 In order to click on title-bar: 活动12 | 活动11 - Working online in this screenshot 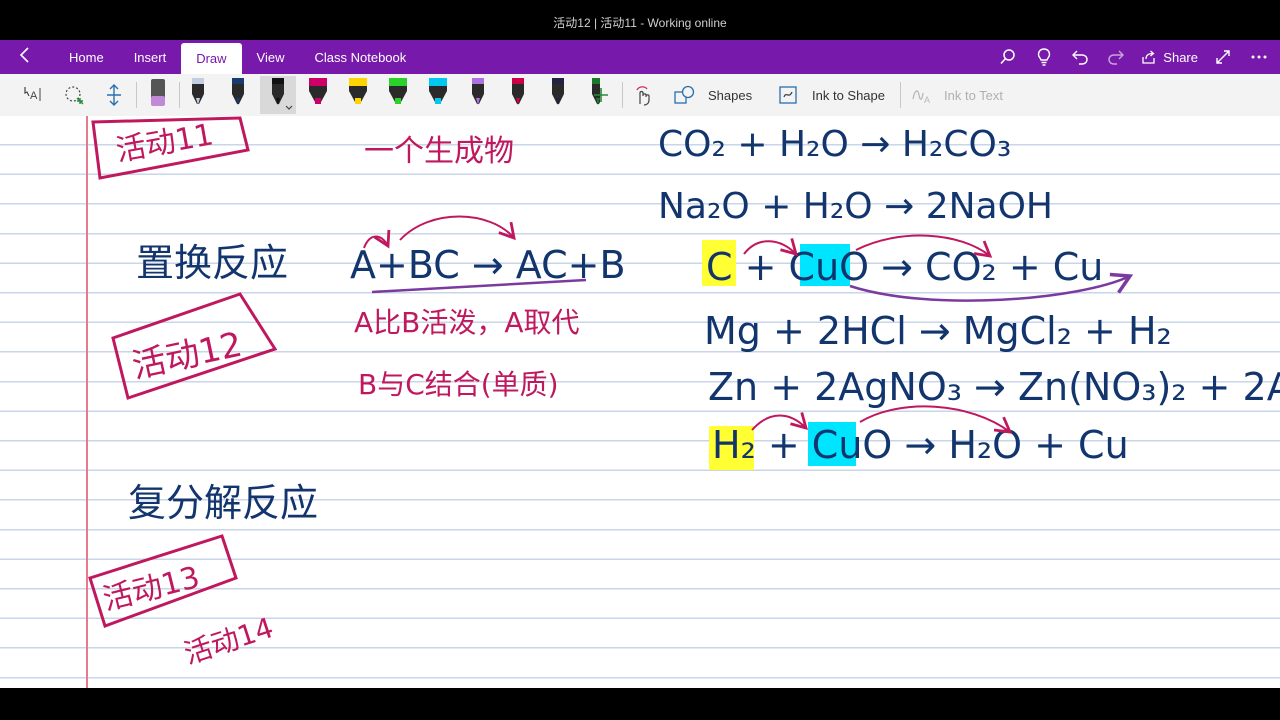, I will do `click(640, 20)`.